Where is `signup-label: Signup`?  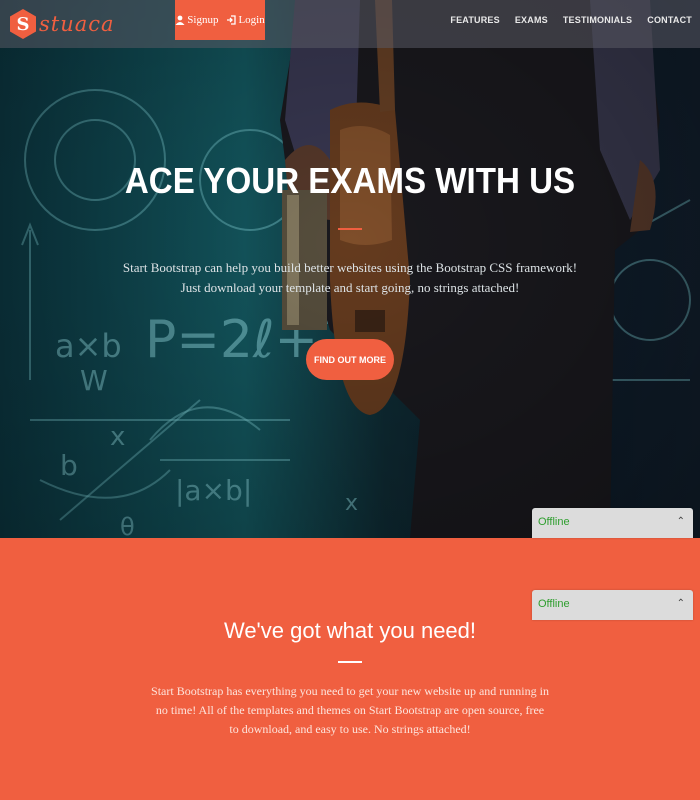
signup-label: Signup is located at coordinates (203, 20).